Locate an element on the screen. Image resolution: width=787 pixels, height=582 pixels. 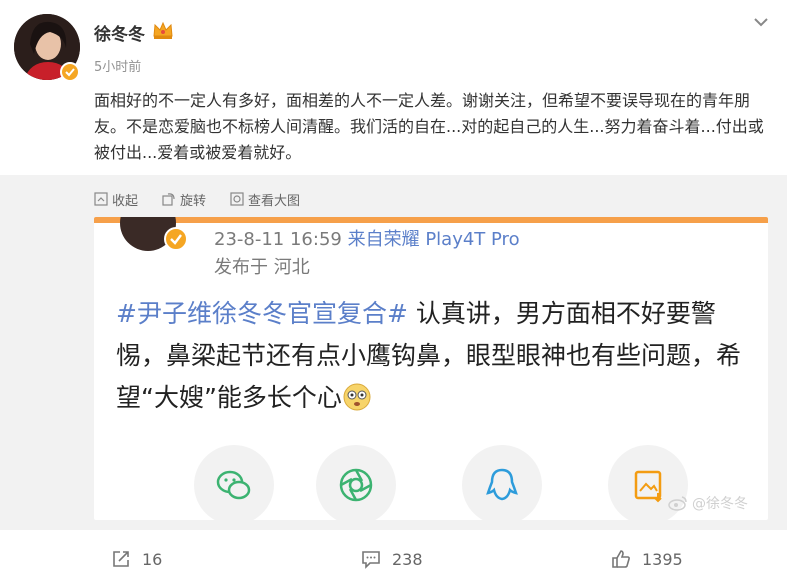
rotate-button: 旋转 is located at coordinates (184, 199).